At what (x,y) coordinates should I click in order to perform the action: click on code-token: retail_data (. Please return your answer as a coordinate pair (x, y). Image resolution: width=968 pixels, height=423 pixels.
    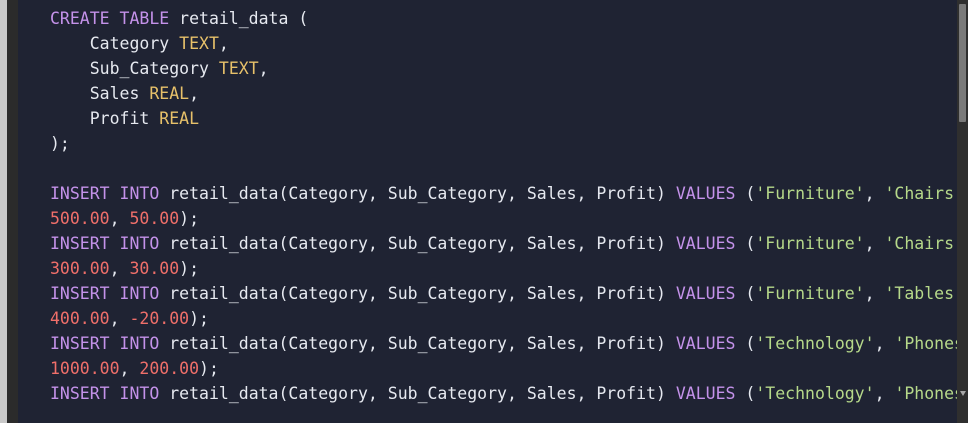
    Looking at the image, I should click on (244, 18).